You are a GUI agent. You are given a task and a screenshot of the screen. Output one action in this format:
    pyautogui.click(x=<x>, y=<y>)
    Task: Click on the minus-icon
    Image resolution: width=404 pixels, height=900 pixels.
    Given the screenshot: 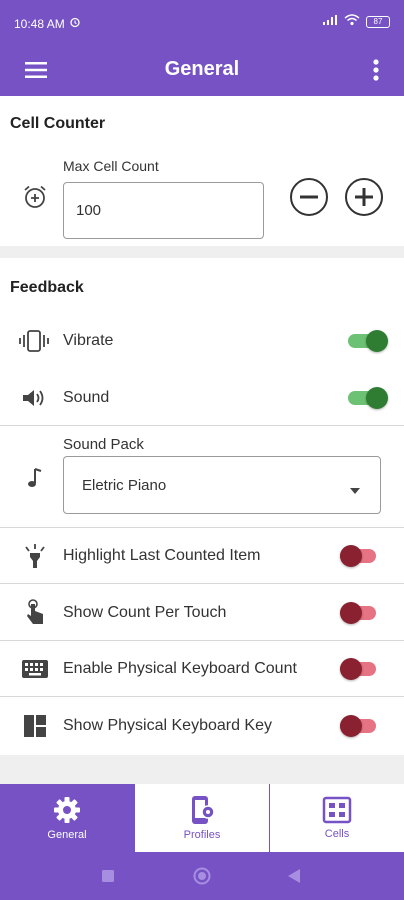 What is the action you would take?
    pyautogui.click(x=309, y=197)
    